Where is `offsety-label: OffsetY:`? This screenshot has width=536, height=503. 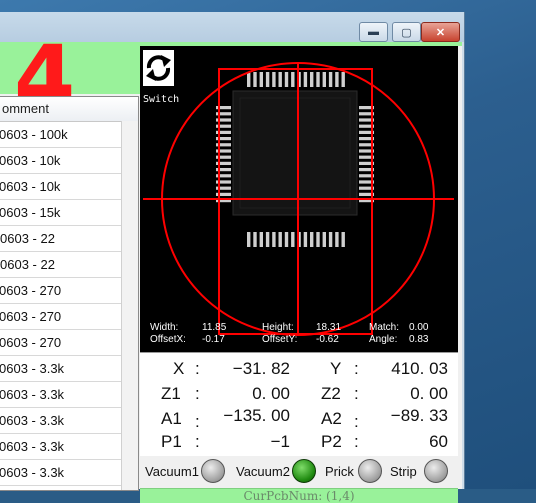
offsety-label: OffsetY: is located at coordinates (280, 339).